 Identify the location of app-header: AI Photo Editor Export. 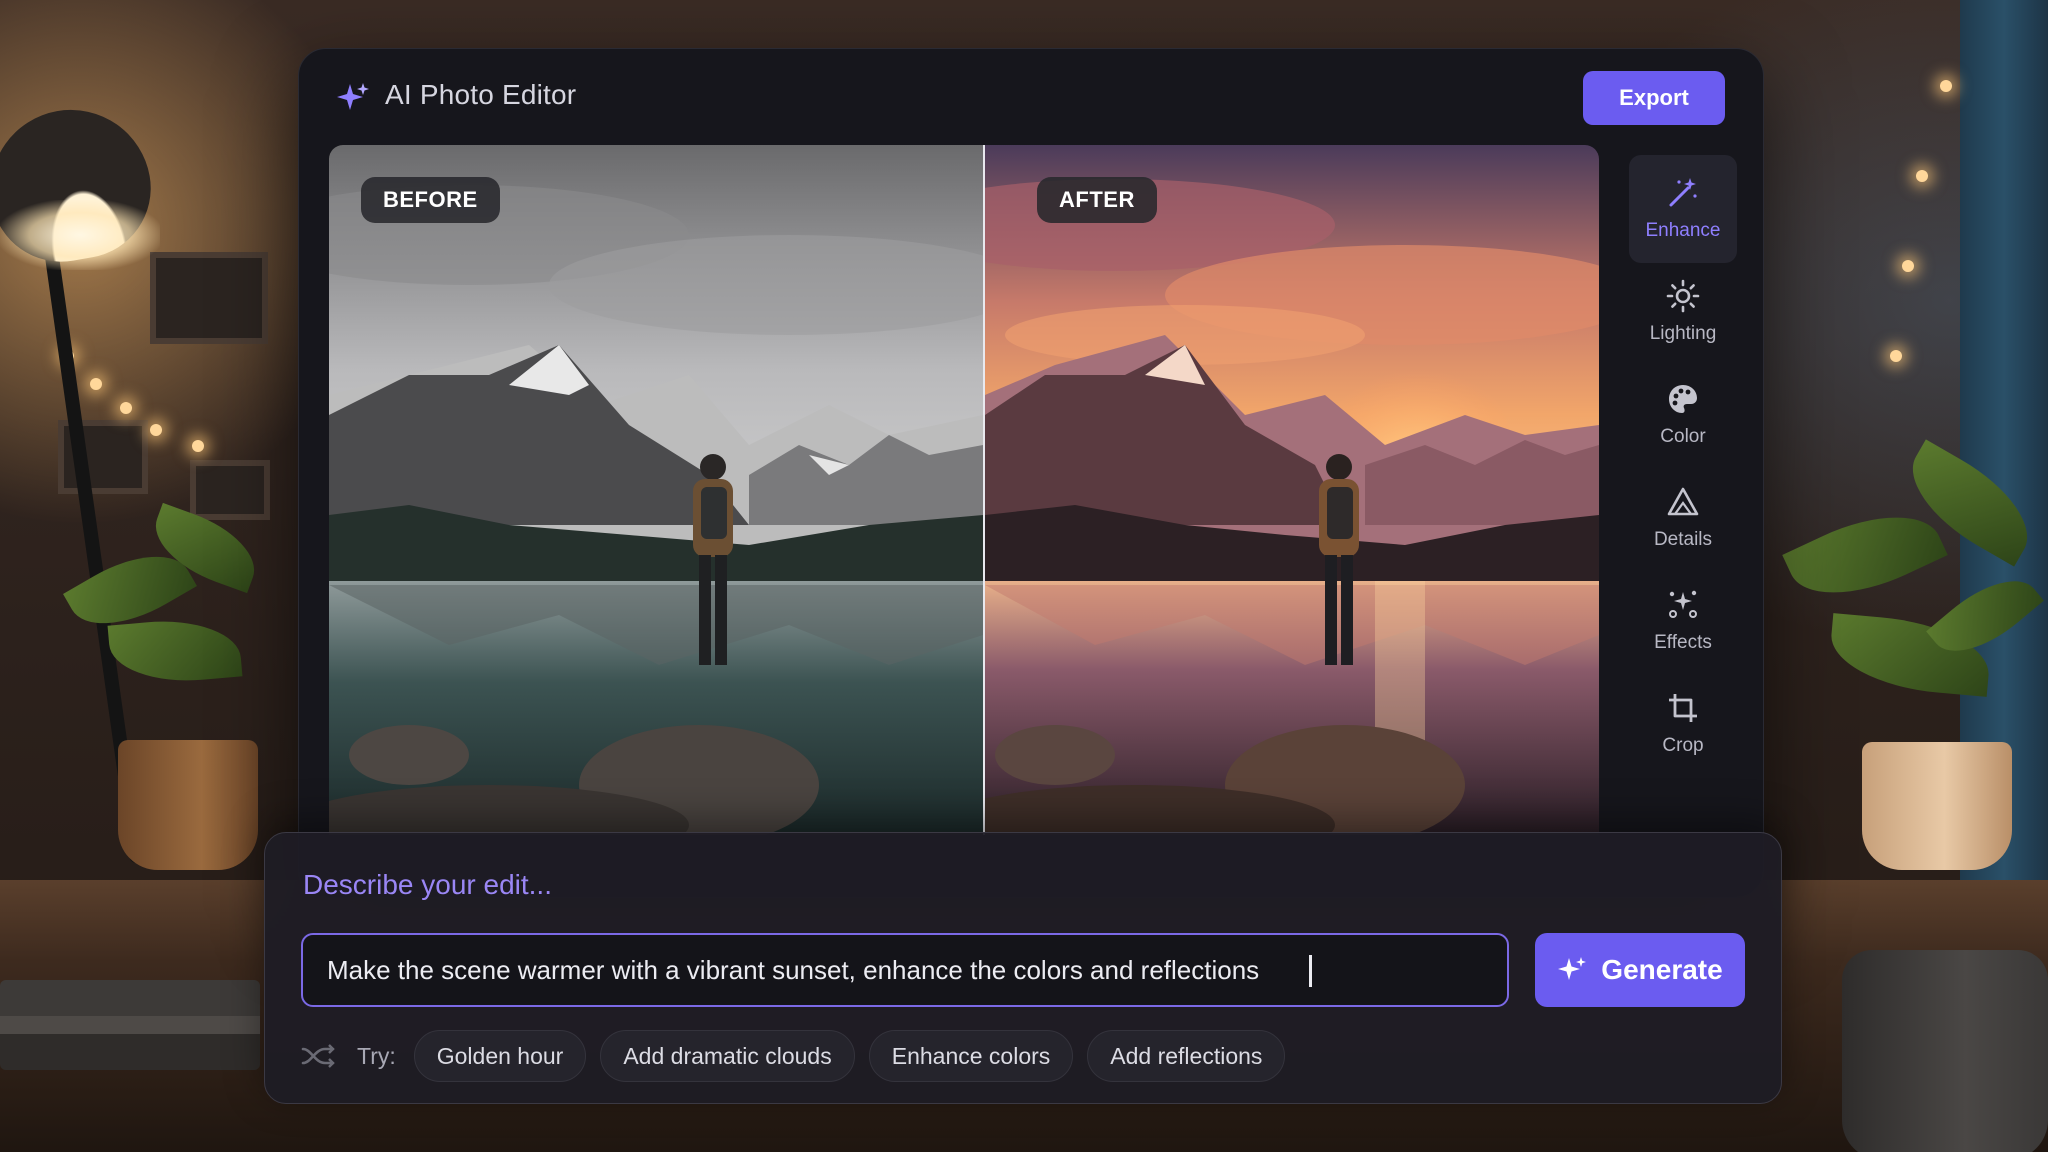
(1031, 97).